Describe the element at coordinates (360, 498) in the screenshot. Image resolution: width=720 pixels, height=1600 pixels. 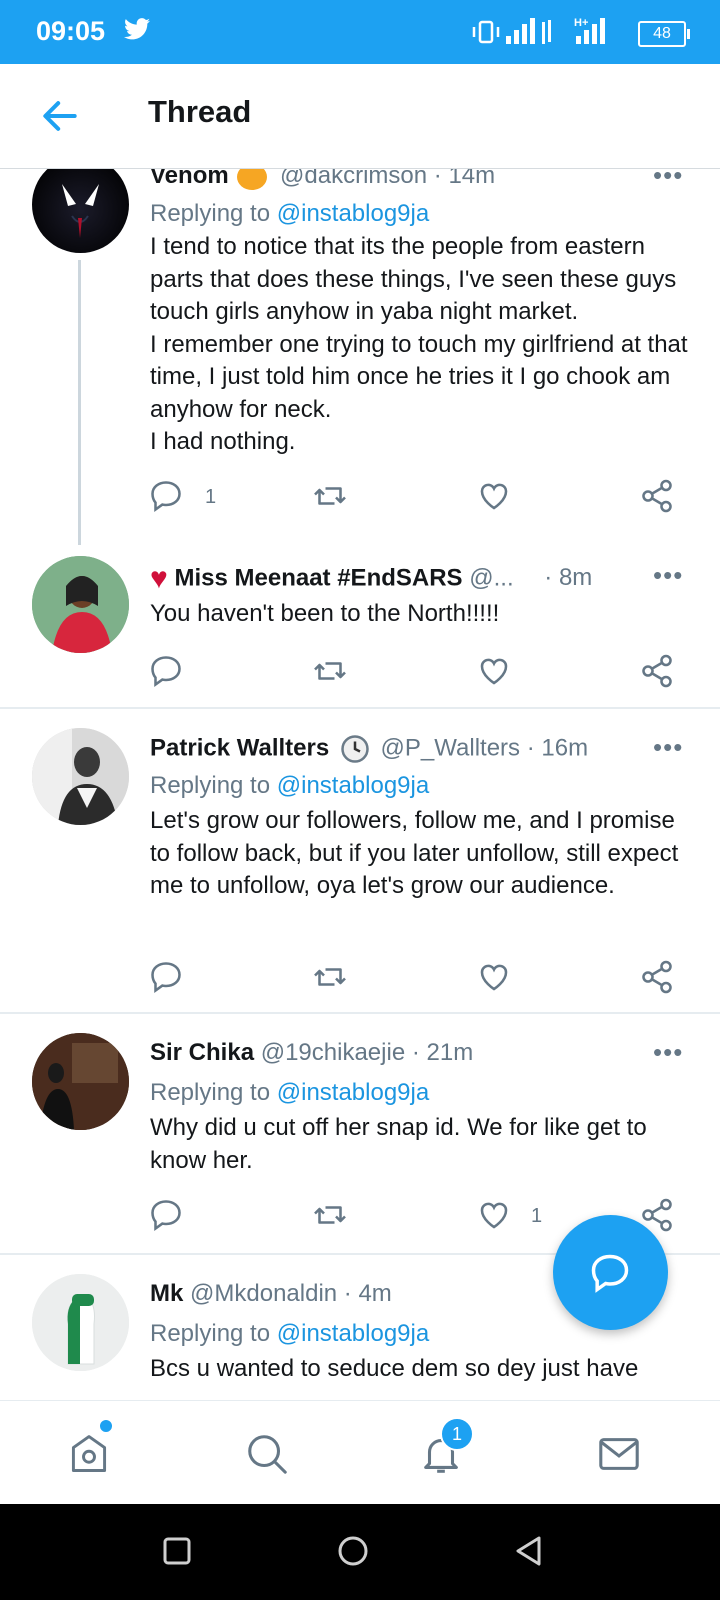
I see `tweet-actions: 1` at that location.